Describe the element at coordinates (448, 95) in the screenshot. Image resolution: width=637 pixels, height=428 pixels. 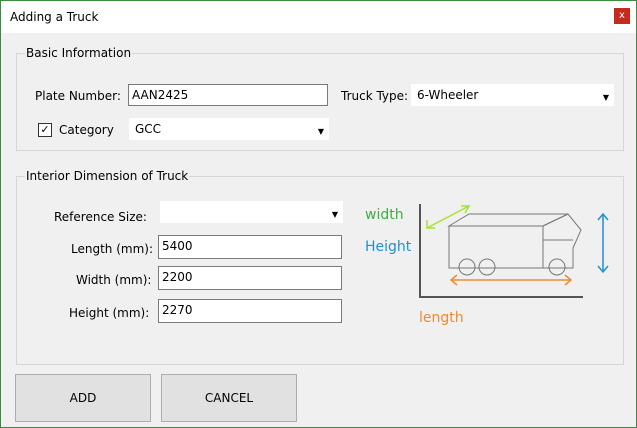
I see `truck-type-value: 6-Wheeler` at that location.